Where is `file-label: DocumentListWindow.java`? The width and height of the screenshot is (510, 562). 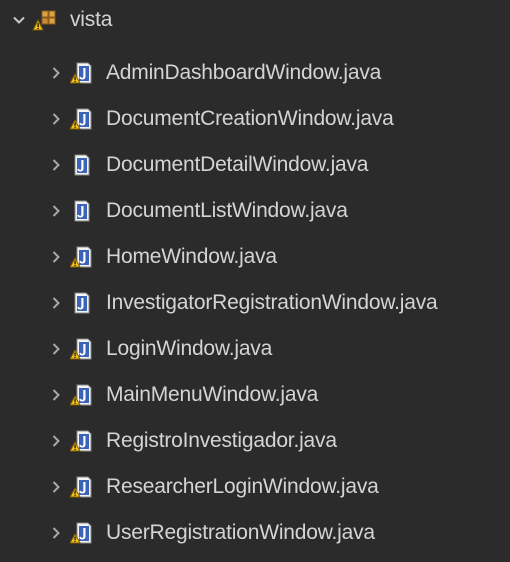 file-label: DocumentListWindow.java is located at coordinates (227, 210).